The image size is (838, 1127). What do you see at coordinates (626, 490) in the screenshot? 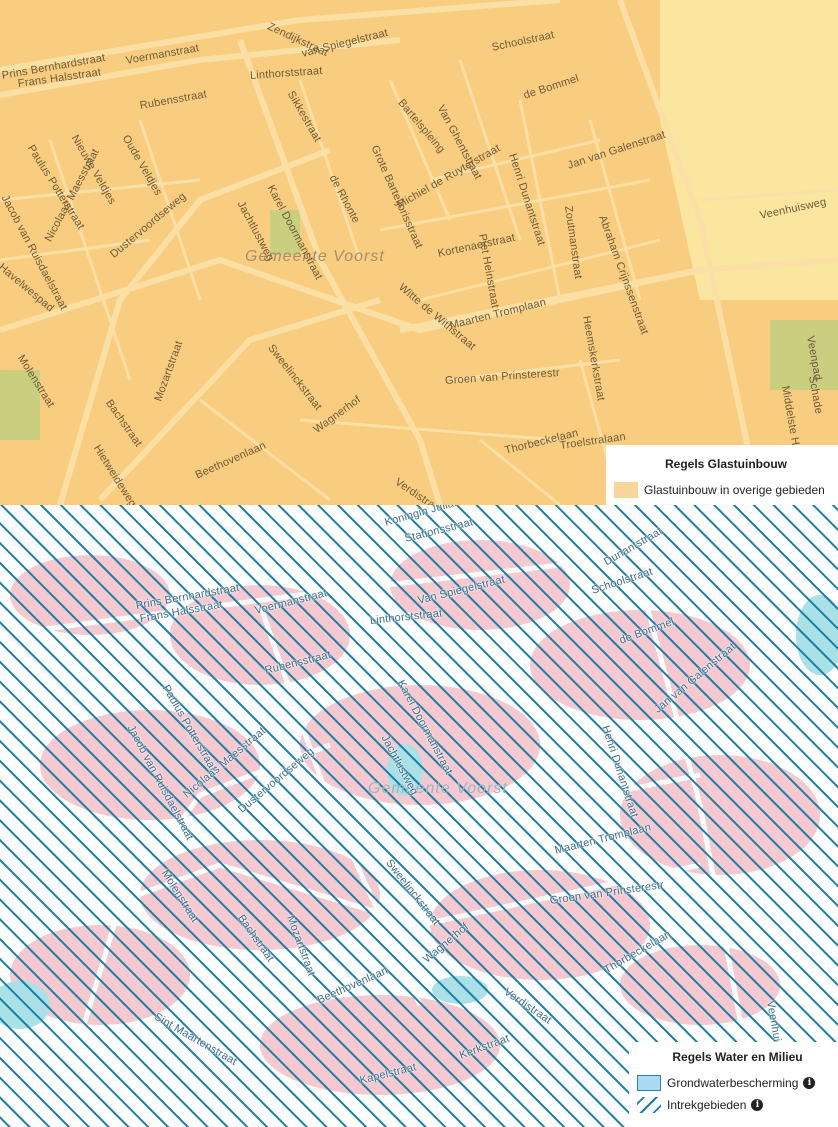
I see `glastuinbouw-swatch-icon` at bounding box center [626, 490].